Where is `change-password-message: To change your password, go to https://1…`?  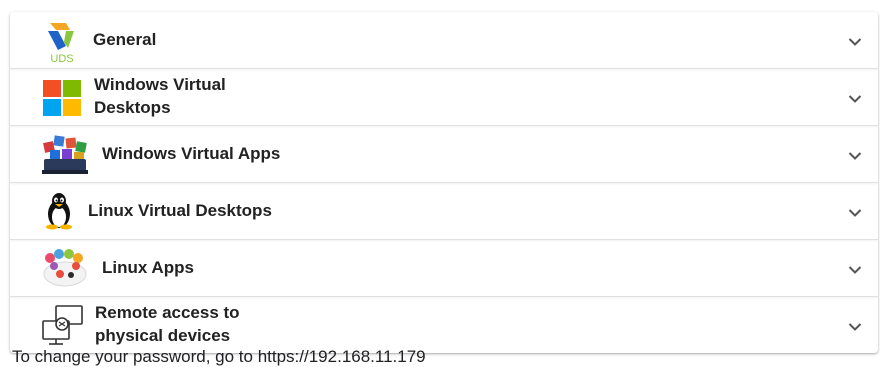
change-password-message: To change your password, go to https://1… is located at coordinates (219, 356).